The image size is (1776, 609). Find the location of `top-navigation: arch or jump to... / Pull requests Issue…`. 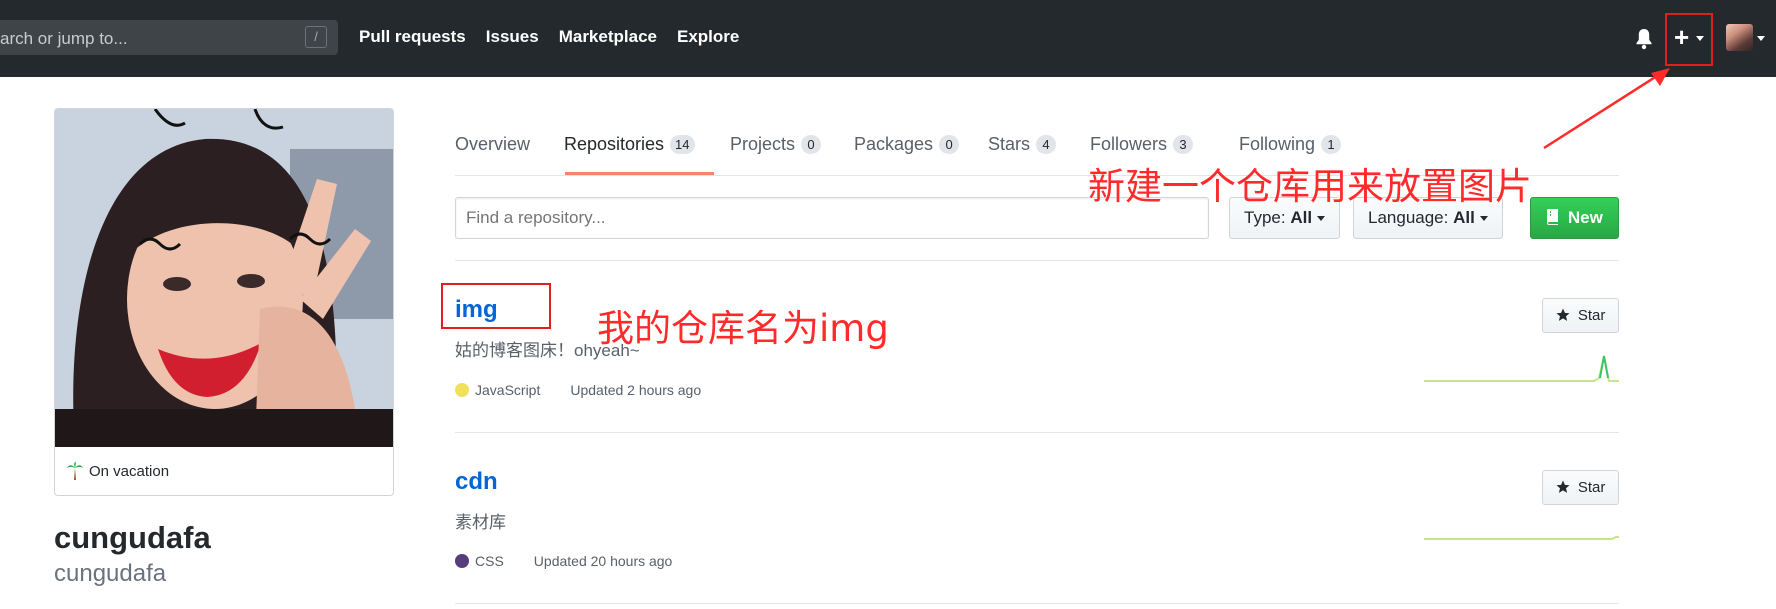

top-navigation: arch or jump to... / Pull requests Issue… is located at coordinates (888, 38).